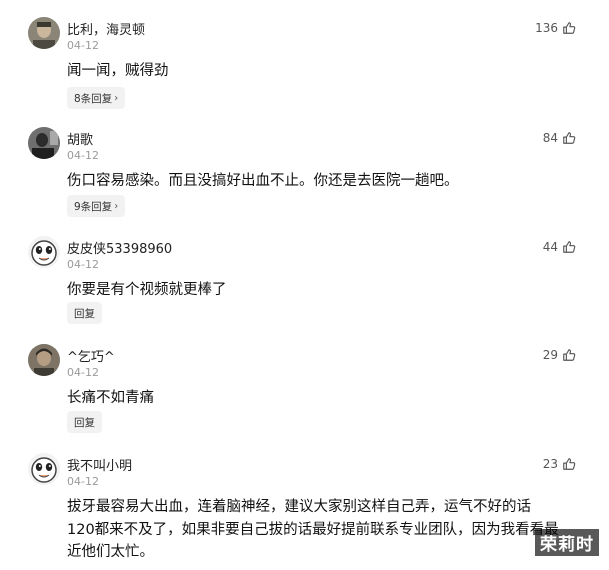  I want to click on avatar-man-photo-icon, so click(44, 33).